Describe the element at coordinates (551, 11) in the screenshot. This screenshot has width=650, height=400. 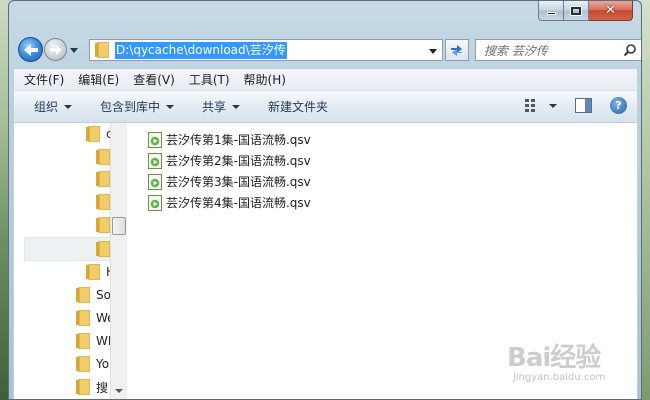
I see `minimize-button` at that location.